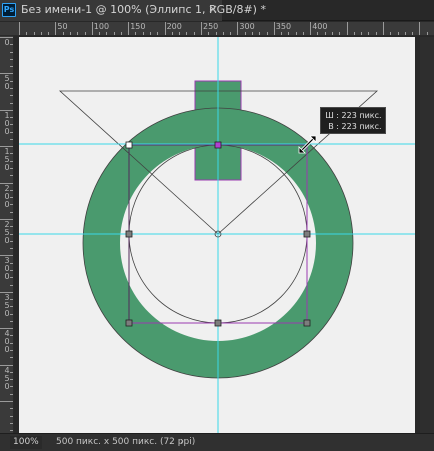  I want to click on handle-bottom-right, so click(307, 323).